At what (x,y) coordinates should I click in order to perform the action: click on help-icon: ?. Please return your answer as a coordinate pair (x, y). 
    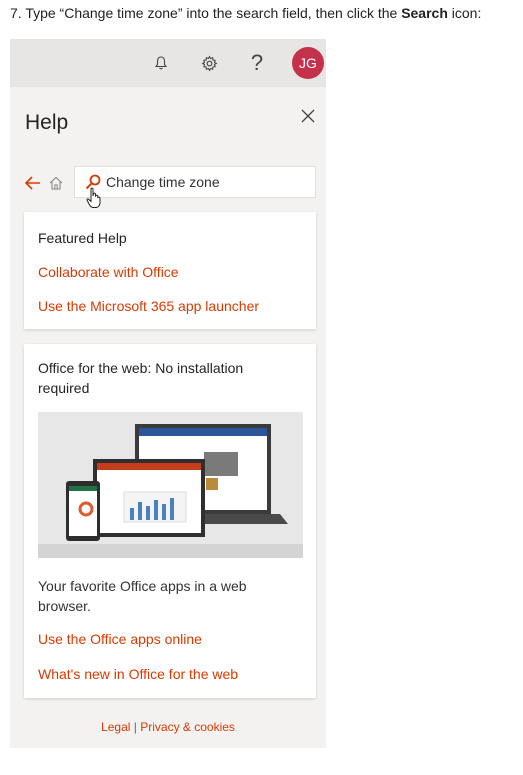
    Looking at the image, I should click on (257, 62).